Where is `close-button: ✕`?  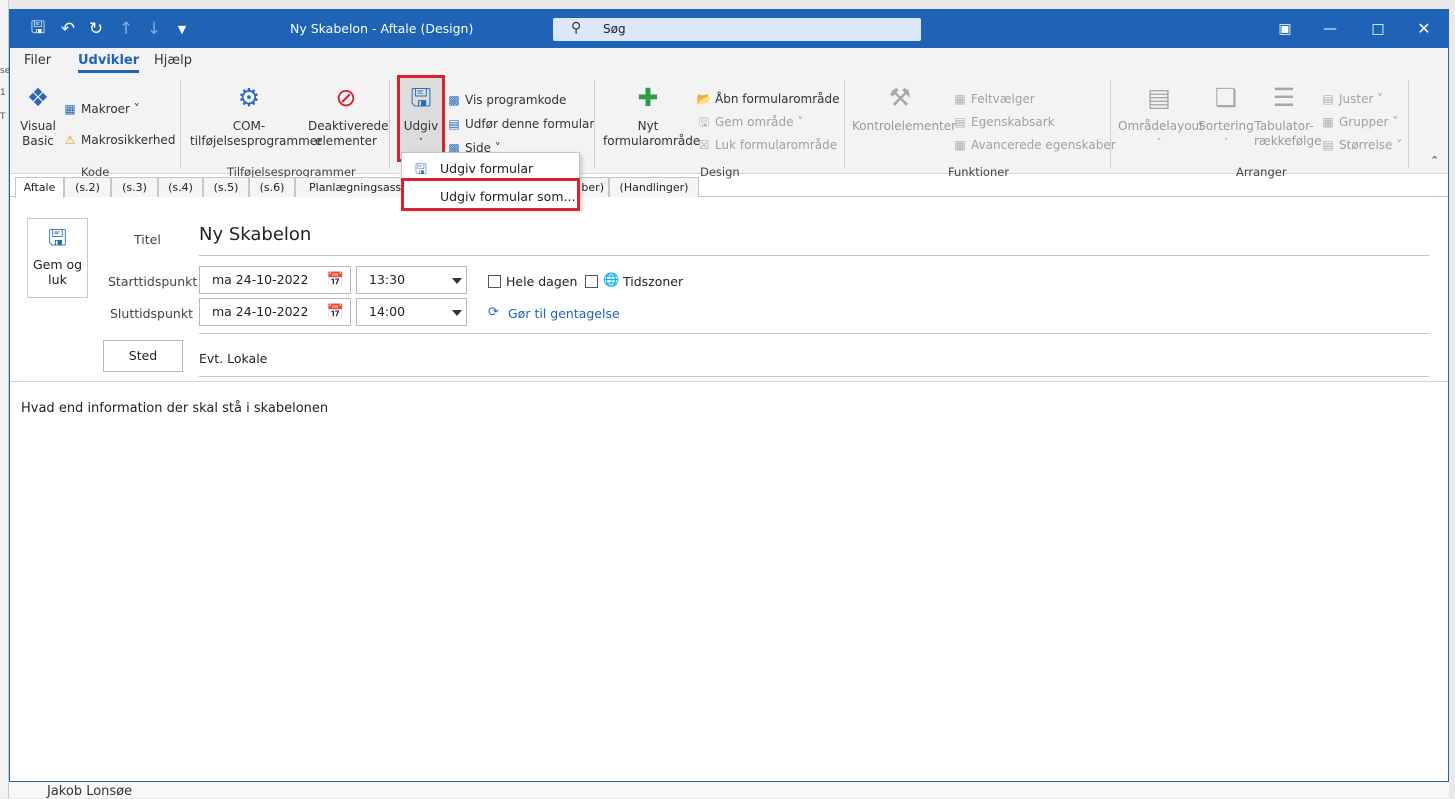 close-button: ✕ is located at coordinates (1424, 29).